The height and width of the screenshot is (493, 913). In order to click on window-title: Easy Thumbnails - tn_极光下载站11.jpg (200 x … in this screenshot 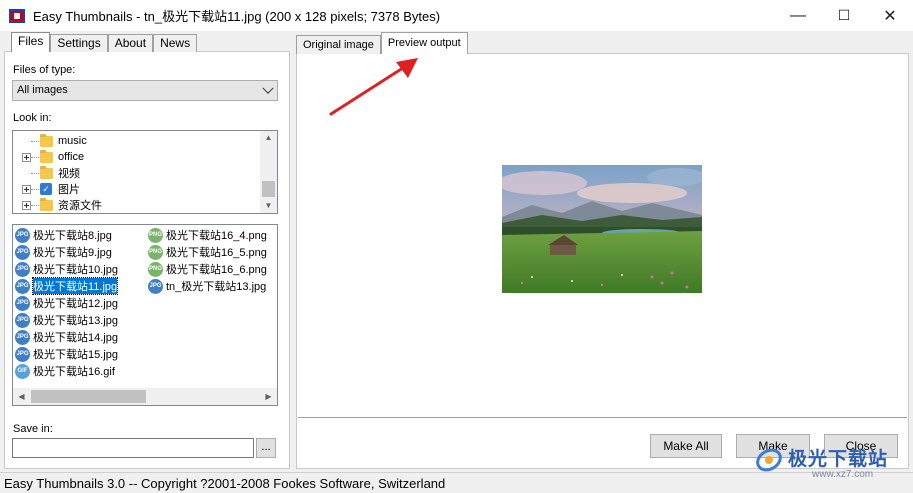, I will do `click(237, 16)`.